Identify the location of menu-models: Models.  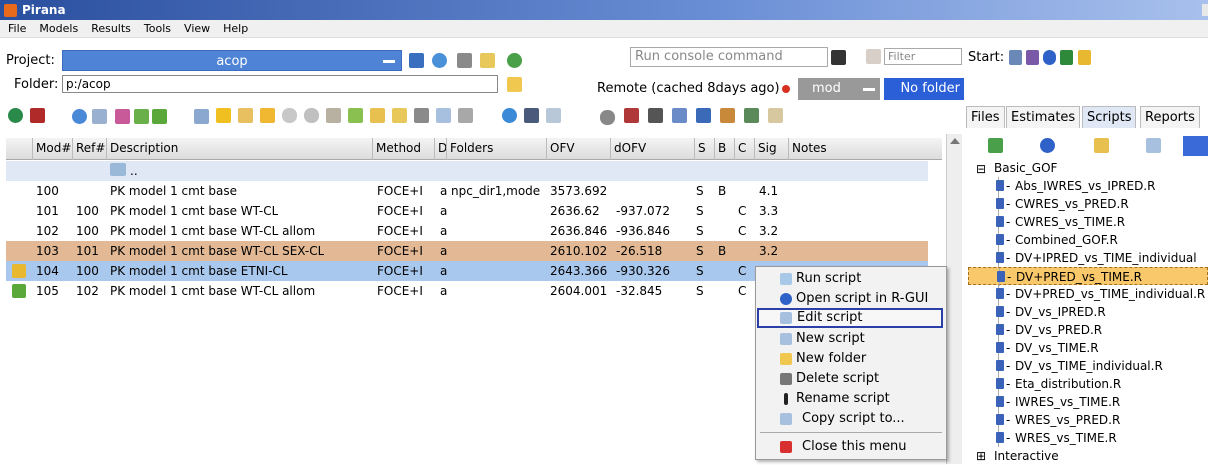
(57, 28).